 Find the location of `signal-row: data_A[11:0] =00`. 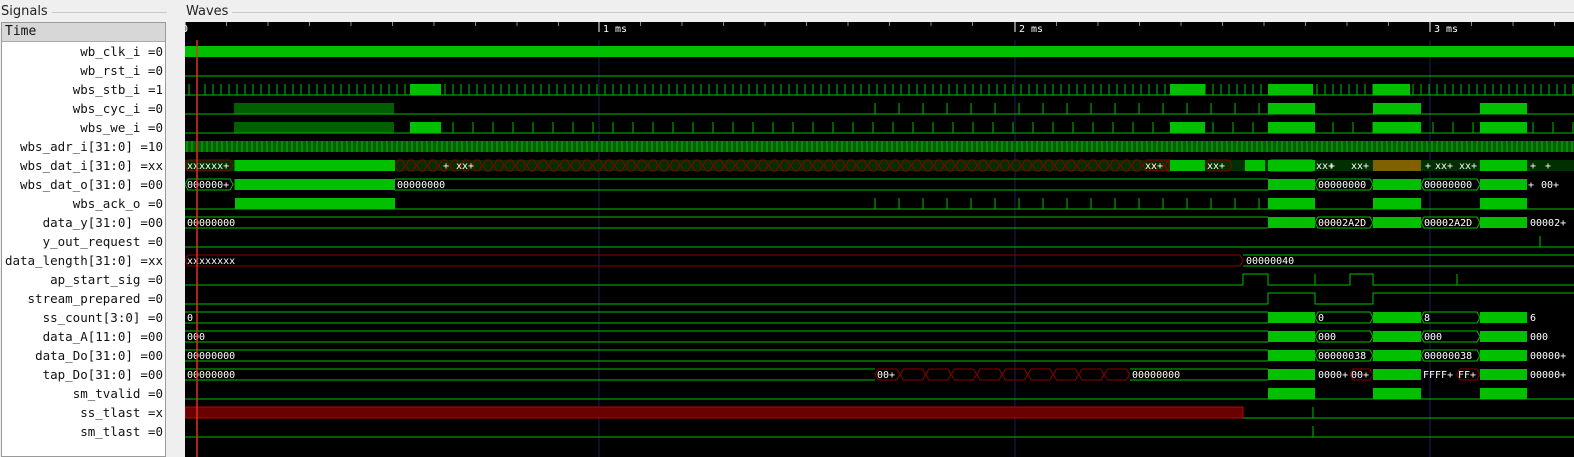

signal-row: data_A[11:0] =00 is located at coordinates (103, 336).